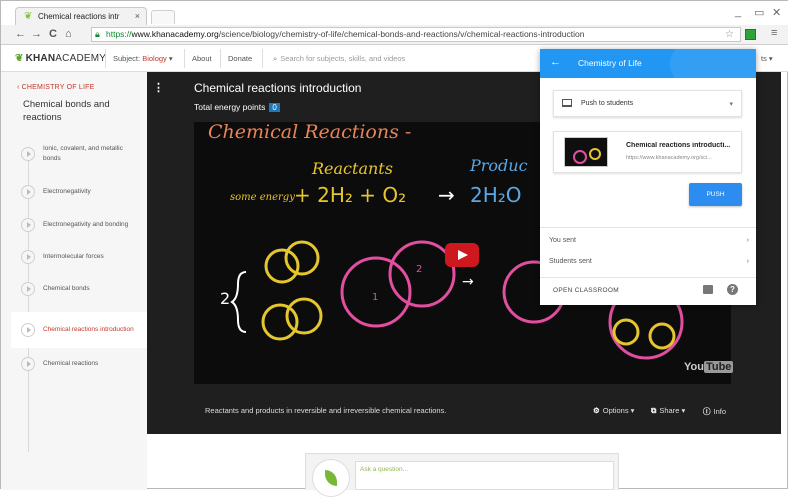 Image resolution: width=788 pixels, height=497 pixels. Describe the element at coordinates (672, 410) in the screenshot. I see `share-label: Share ▾` at that location.